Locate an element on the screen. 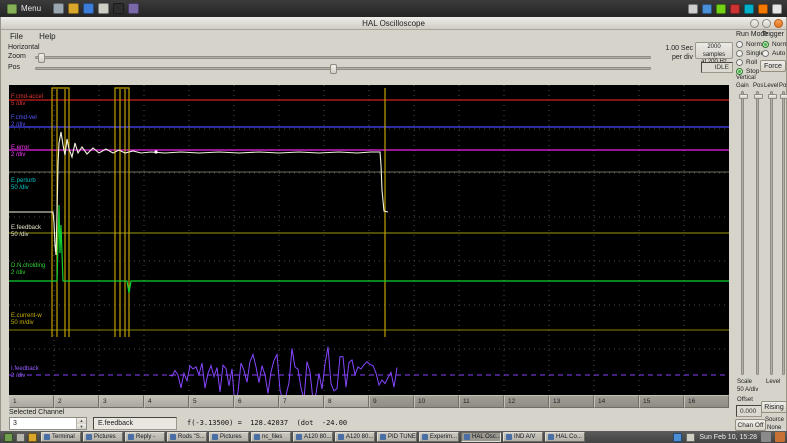 This screenshot has height=443, width=787. channel-number-spinner: 3 ▲ ▼ is located at coordinates (48, 423).